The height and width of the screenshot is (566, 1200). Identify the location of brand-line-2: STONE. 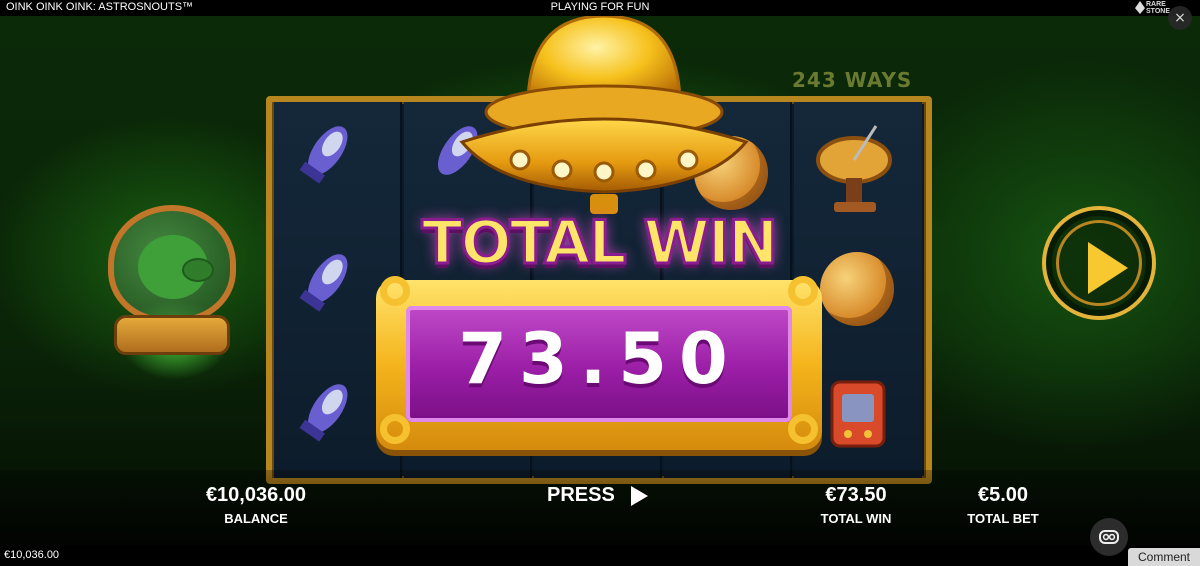
(1158, 11).